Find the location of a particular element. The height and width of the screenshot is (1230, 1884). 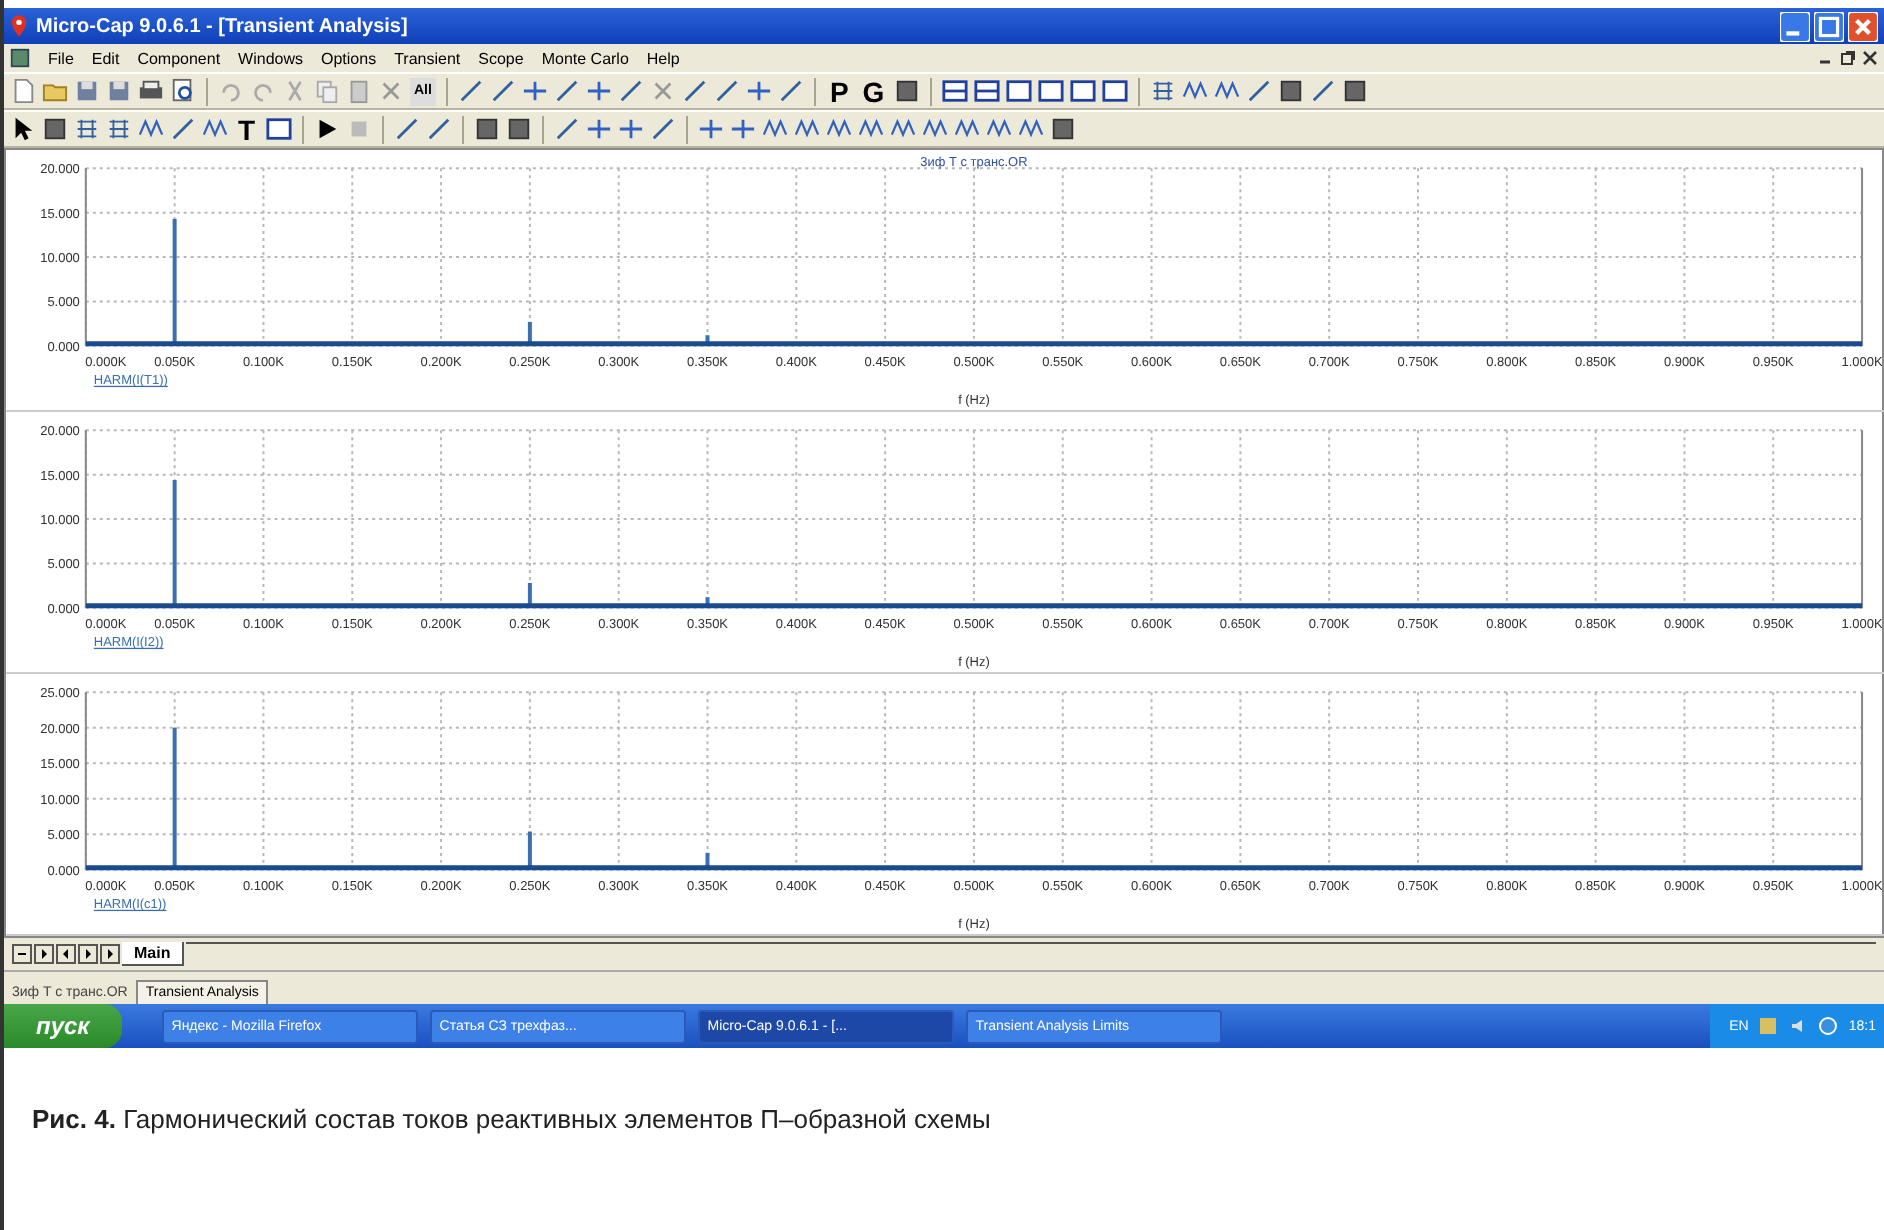

menu-item: Monte Carlo is located at coordinates (585, 58).